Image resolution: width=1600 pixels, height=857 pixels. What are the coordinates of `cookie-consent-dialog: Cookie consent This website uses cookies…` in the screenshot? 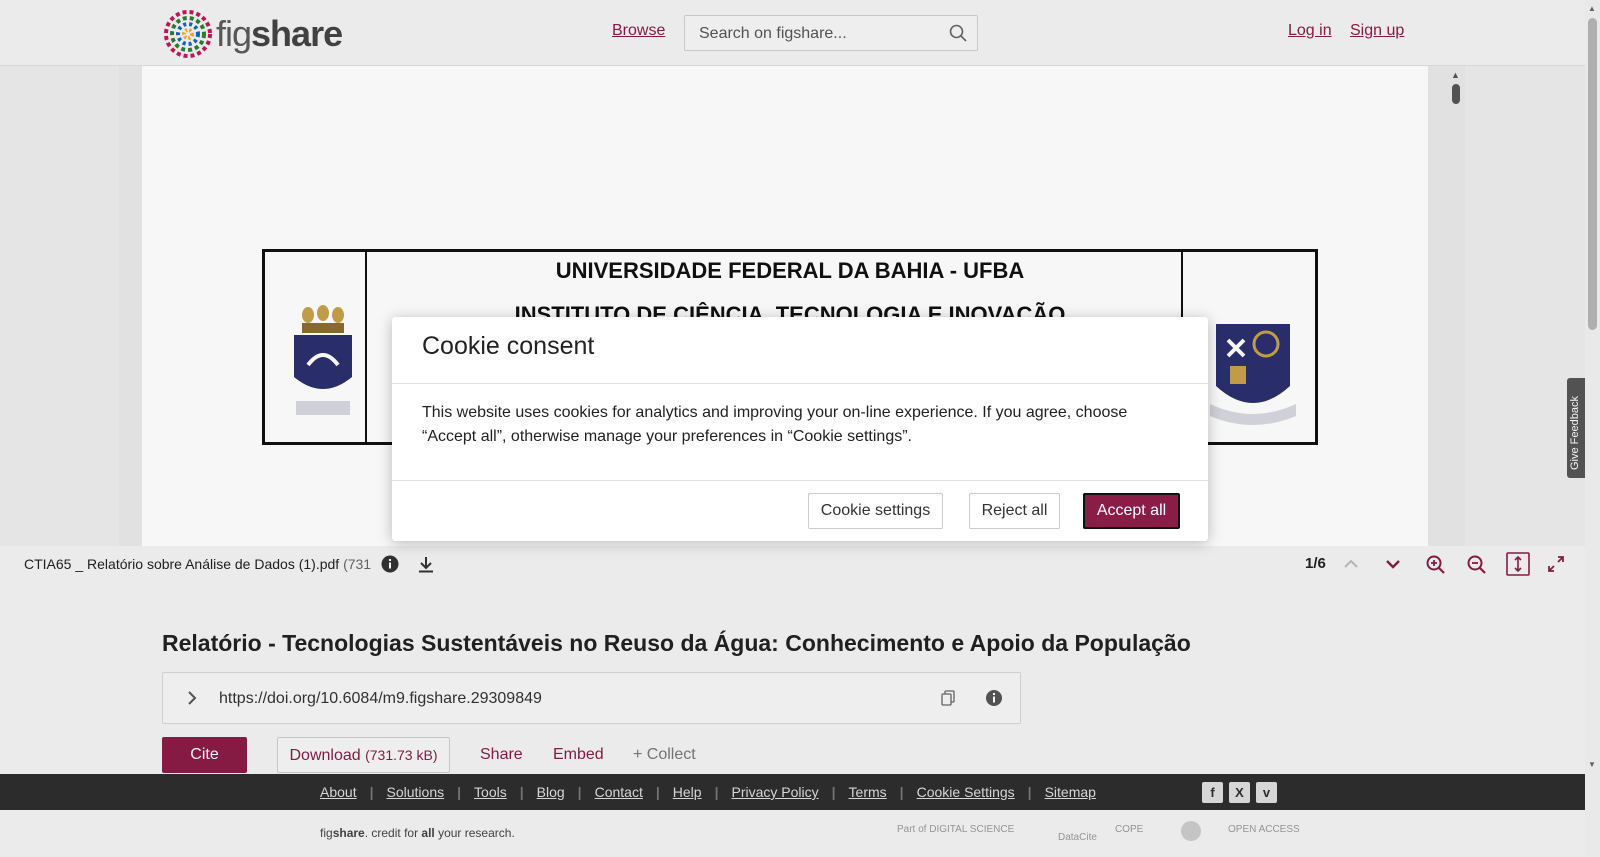 It's located at (800, 429).